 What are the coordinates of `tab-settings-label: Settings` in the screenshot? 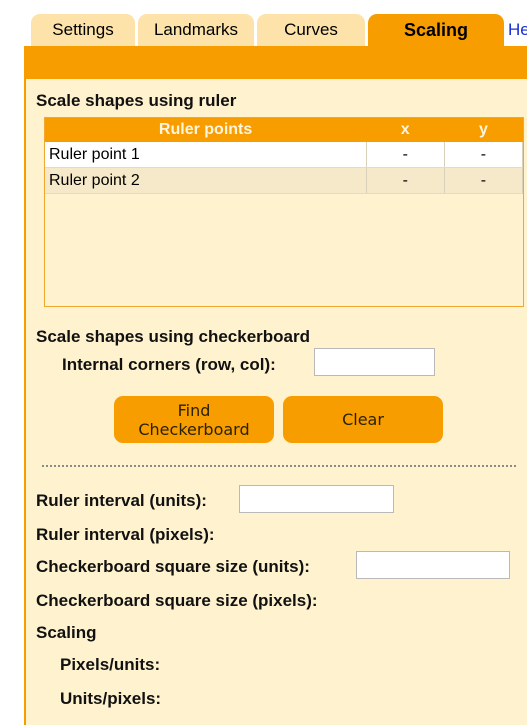 It's located at (83, 29).